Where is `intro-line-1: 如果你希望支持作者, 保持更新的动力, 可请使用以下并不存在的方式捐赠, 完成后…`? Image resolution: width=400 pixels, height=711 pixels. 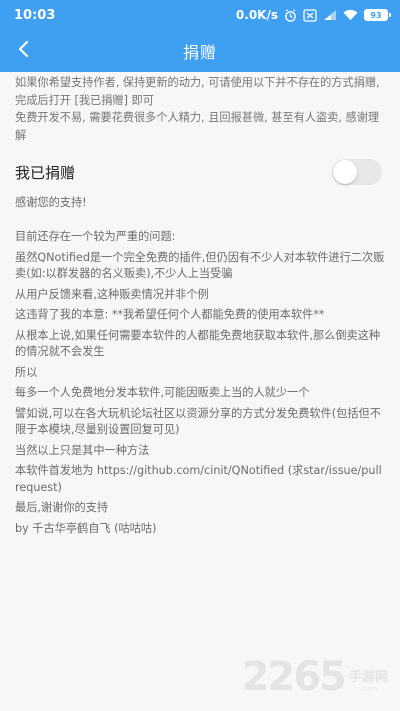 intro-line-1: 如果你希望支持作者, 保持更新的动力, 可请使用以下并不存在的方式捐赠, 完成后… is located at coordinates (197, 91).